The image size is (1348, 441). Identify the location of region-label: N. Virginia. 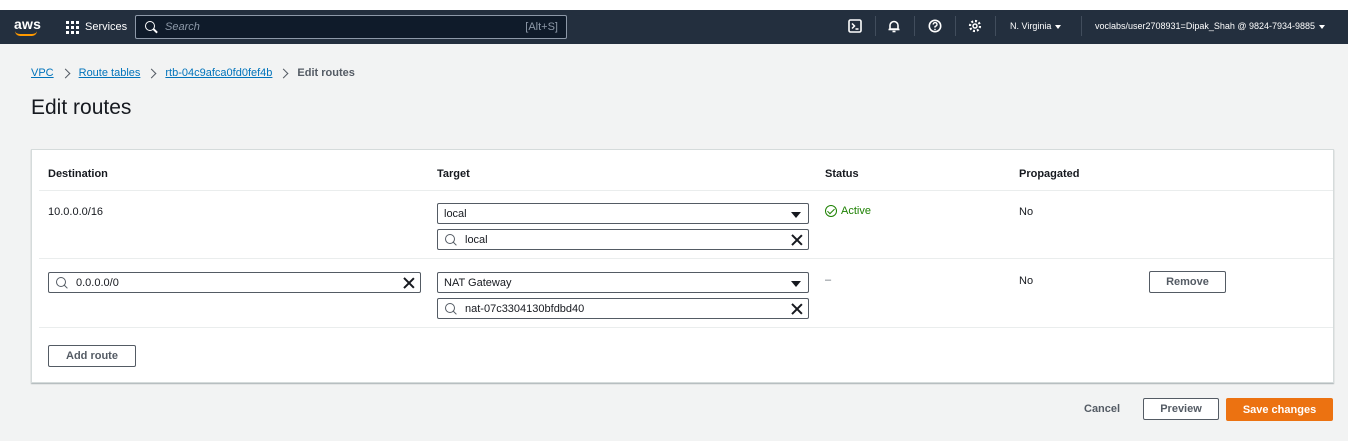
(1031, 26).